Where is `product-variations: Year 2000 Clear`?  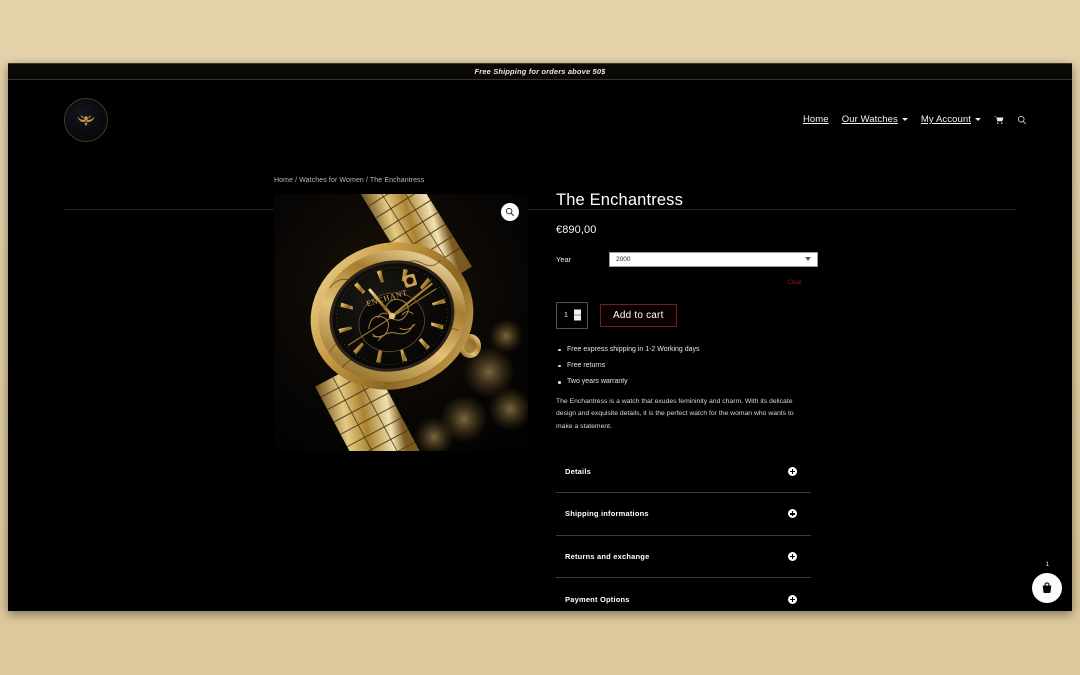 product-variations: Year 2000 Clear is located at coordinates (687, 270).